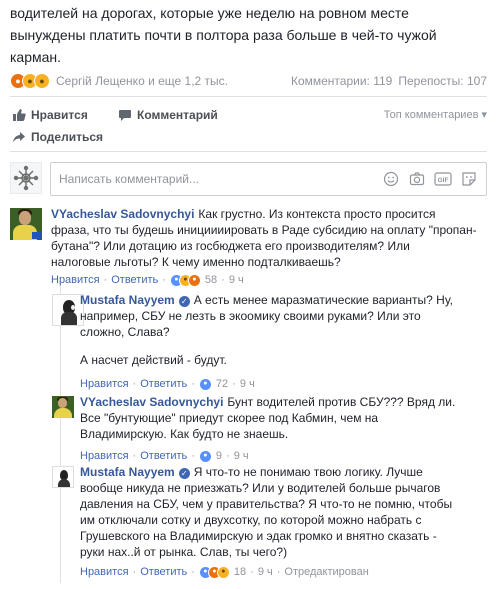  I want to click on comment-composer: GIF, so click(248, 179).